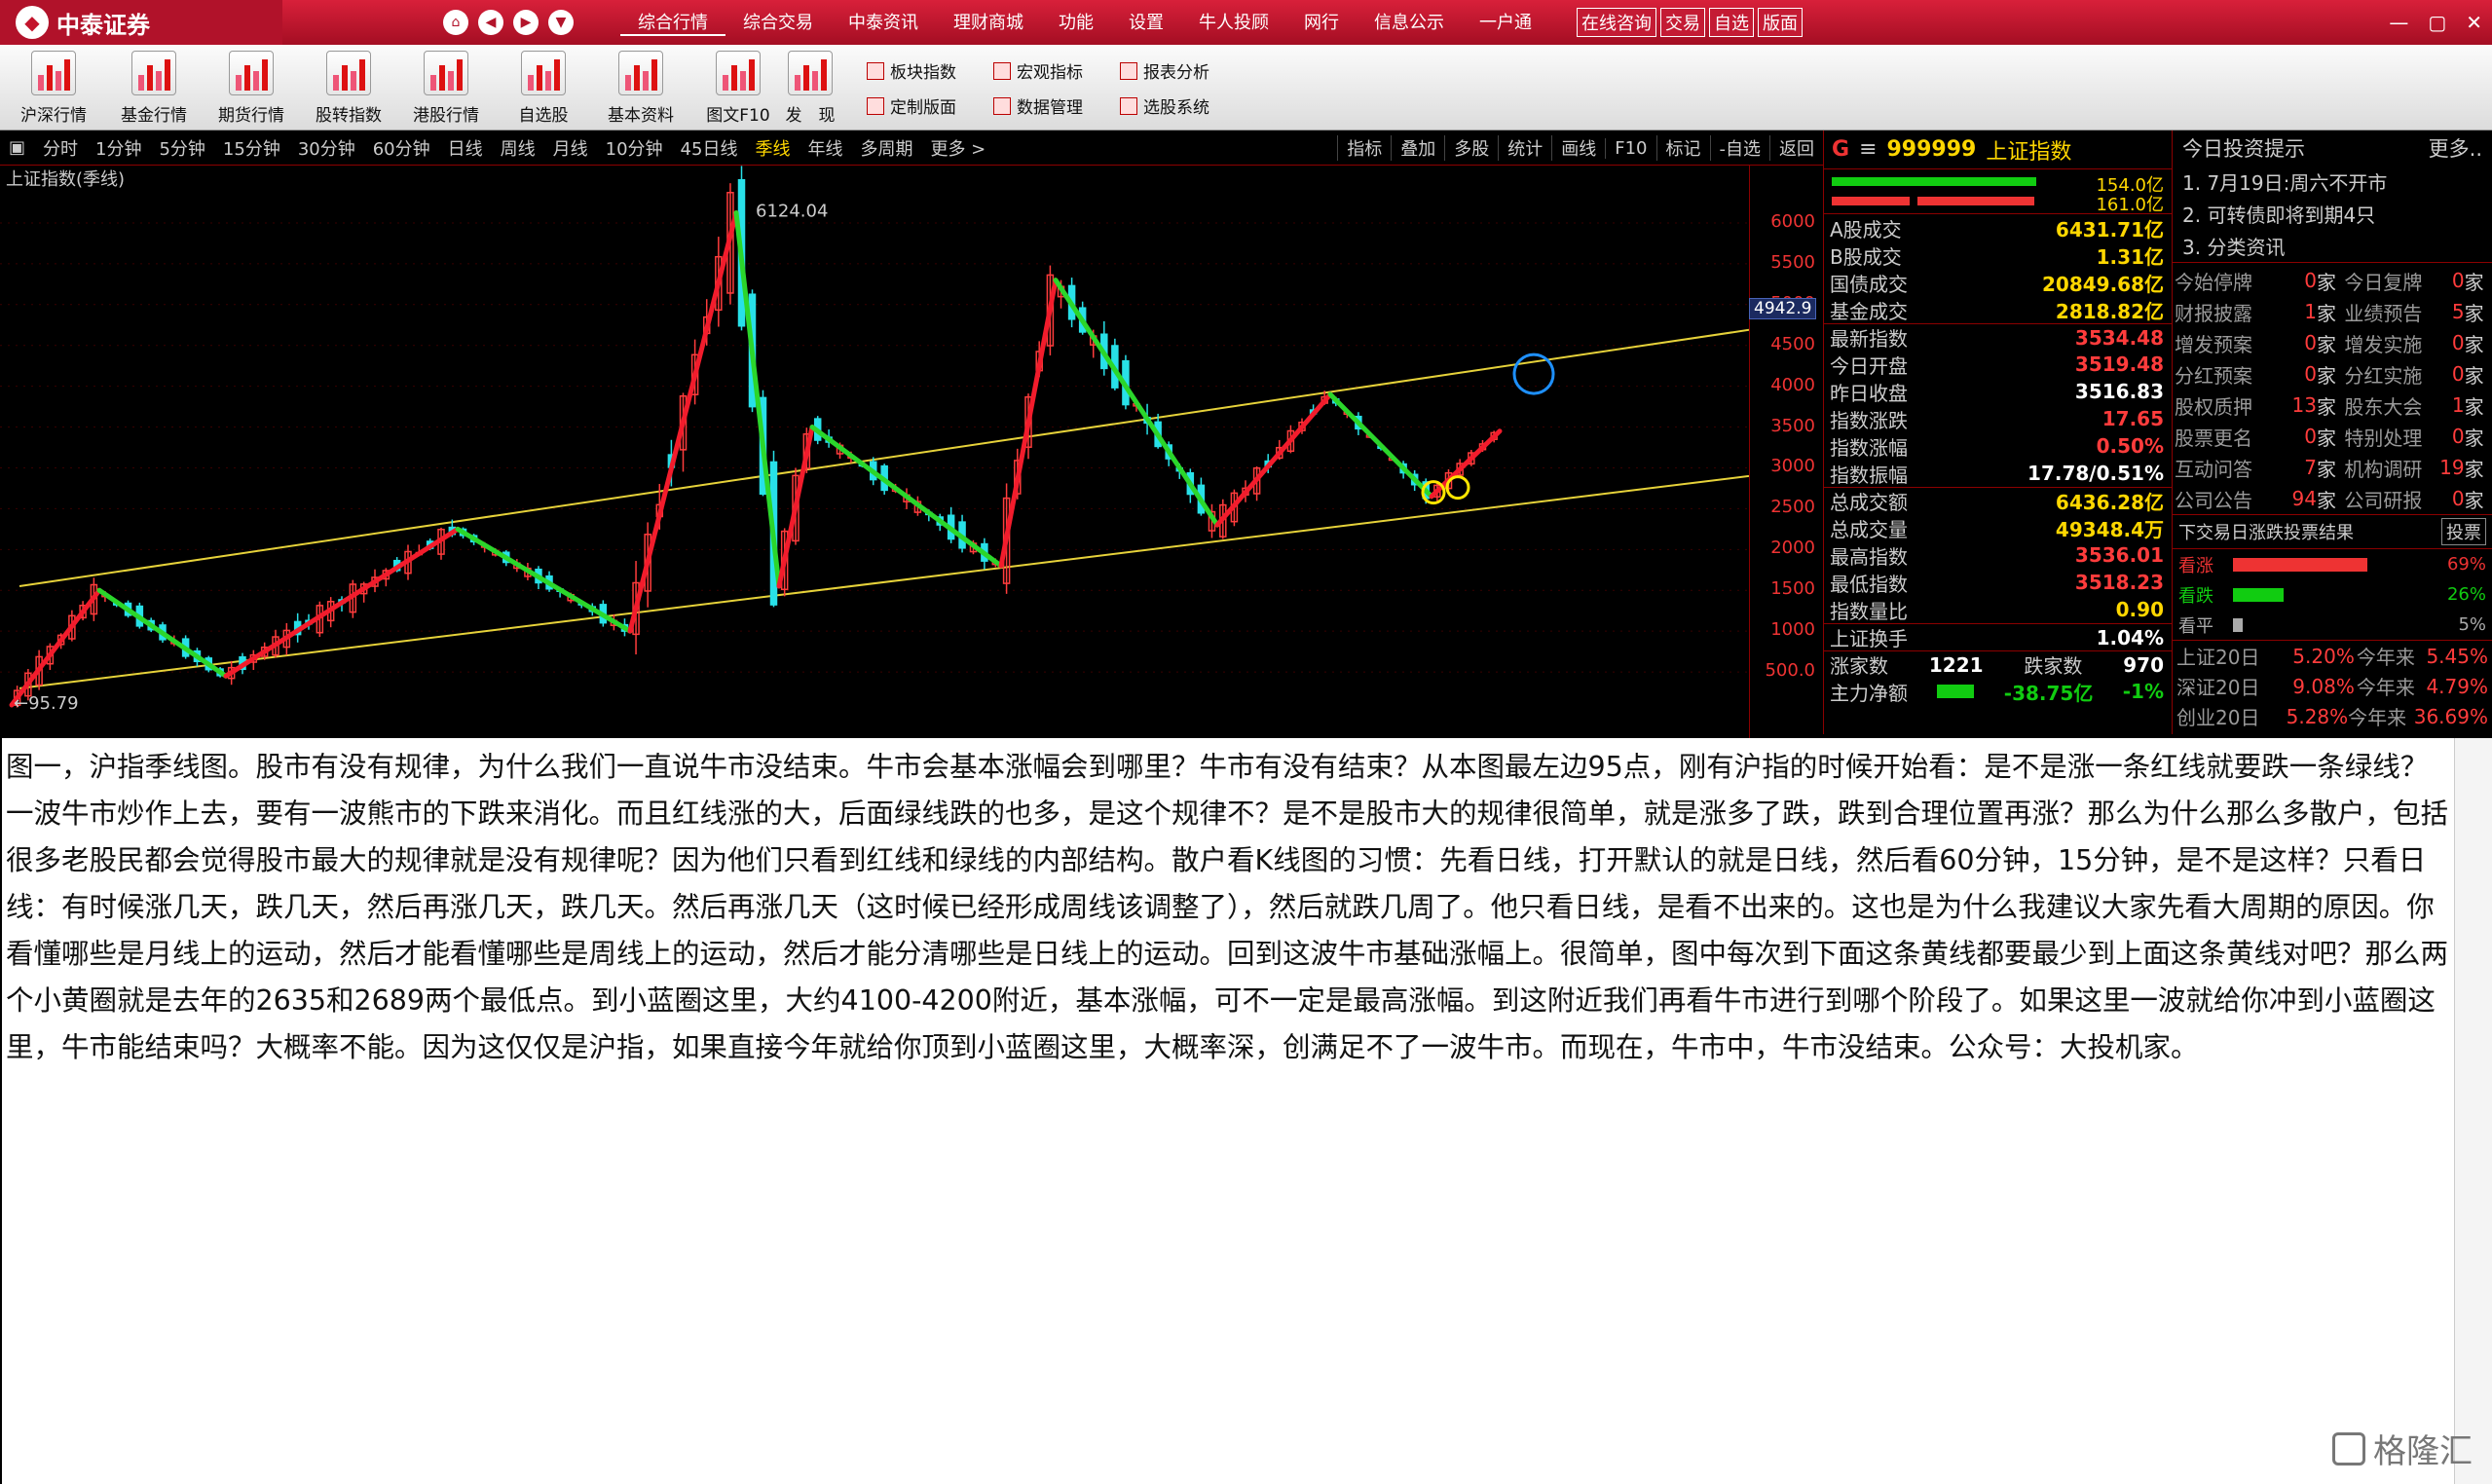  Describe the element at coordinates (825, 148) in the screenshot. I see `period-tab: 年线` at that location.